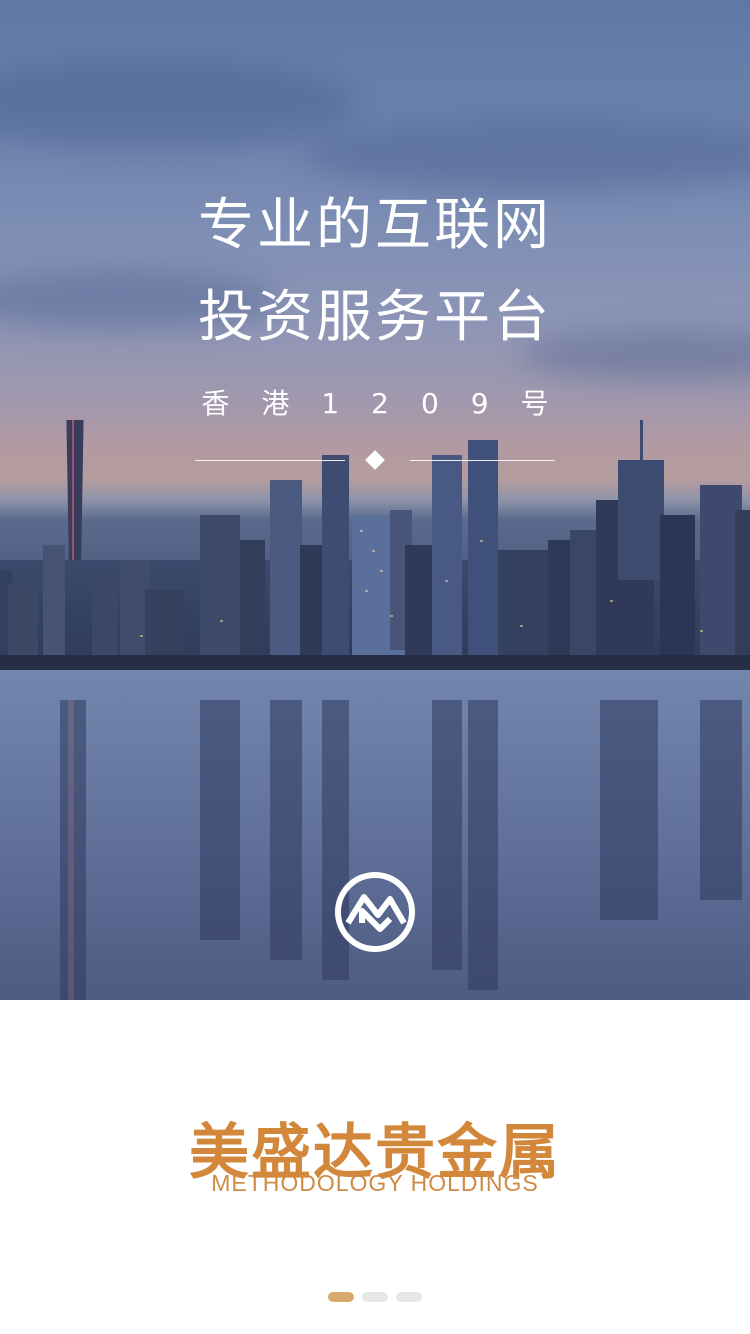  What do you see at coordinates (482, 460) in the screenshot?
I see `divider-right` at bounding box center [482, 460].